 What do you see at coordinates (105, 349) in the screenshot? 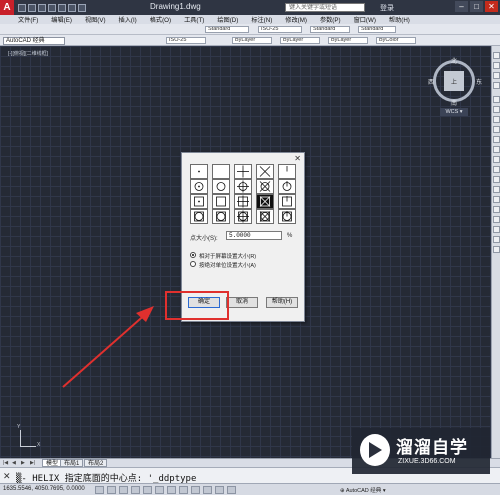
I see `arrow-shaft` at bounding box center [105, 349].